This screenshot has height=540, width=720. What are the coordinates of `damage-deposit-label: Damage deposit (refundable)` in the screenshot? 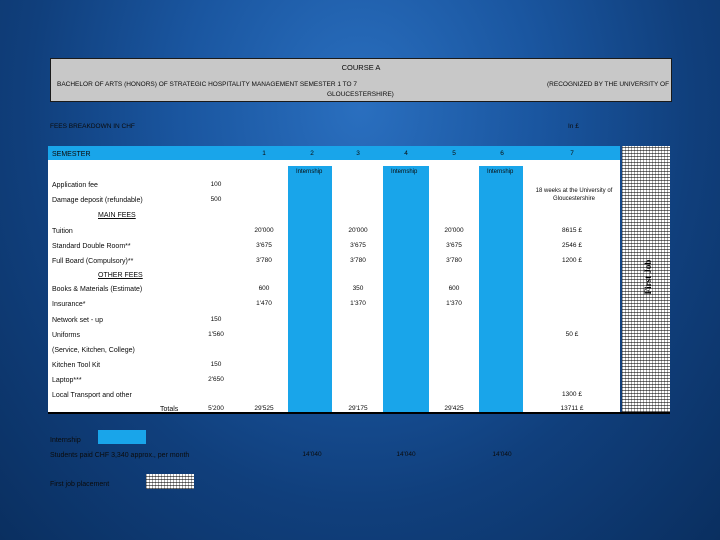 It's located at (97, 200).